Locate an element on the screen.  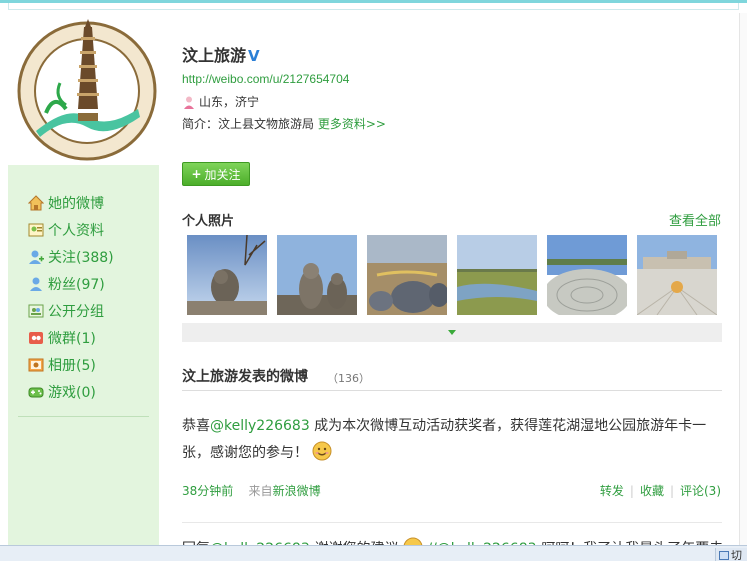
home-icon is located at coordinates (36, 202).